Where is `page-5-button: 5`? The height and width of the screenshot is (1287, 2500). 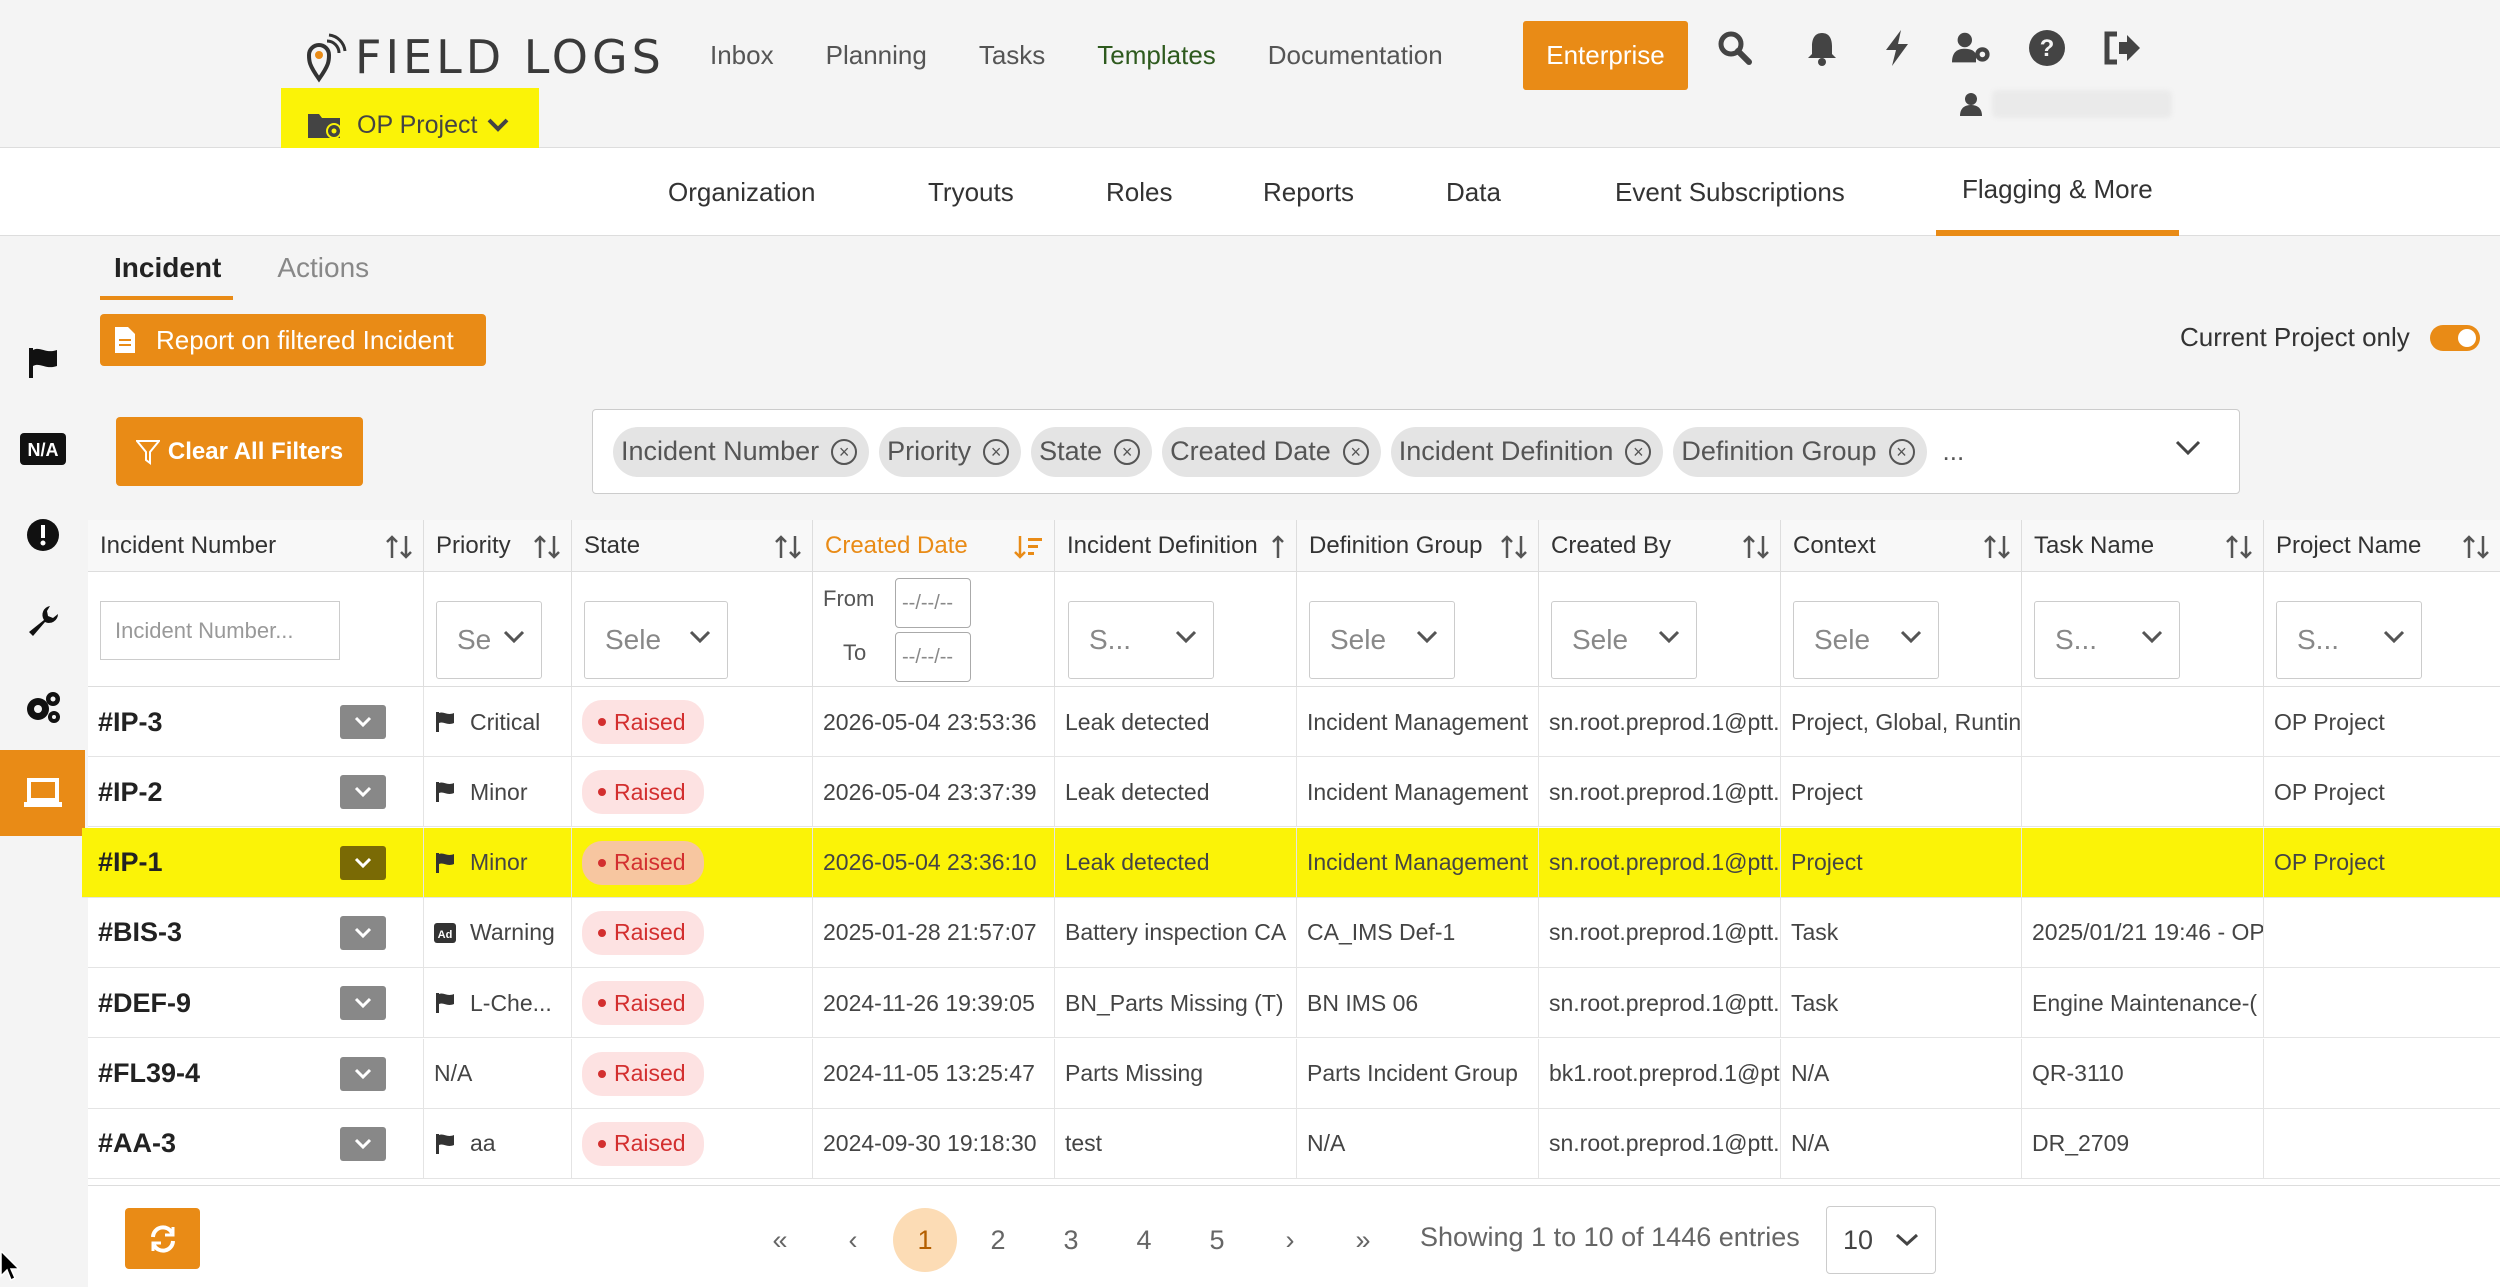 page-5-button: 5 is located at coordinates (1217, 1240).